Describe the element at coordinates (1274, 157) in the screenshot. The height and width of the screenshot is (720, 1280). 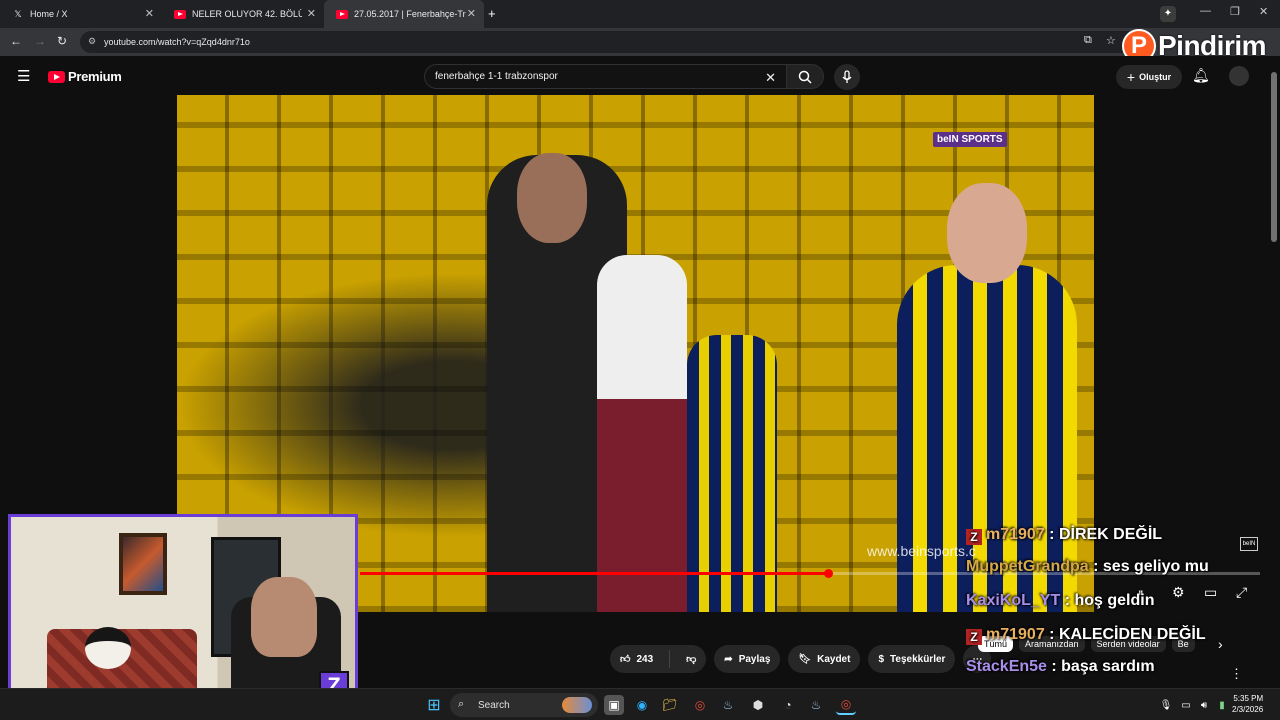
I see `scrollbar-thumb` at that location.